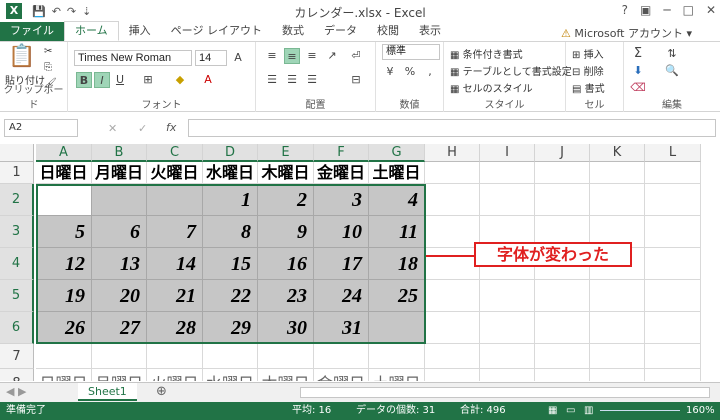 Image resolution: width=720 pixels, height=420 pixels. I want to click on row-header-7: 7, so click(17, 356).